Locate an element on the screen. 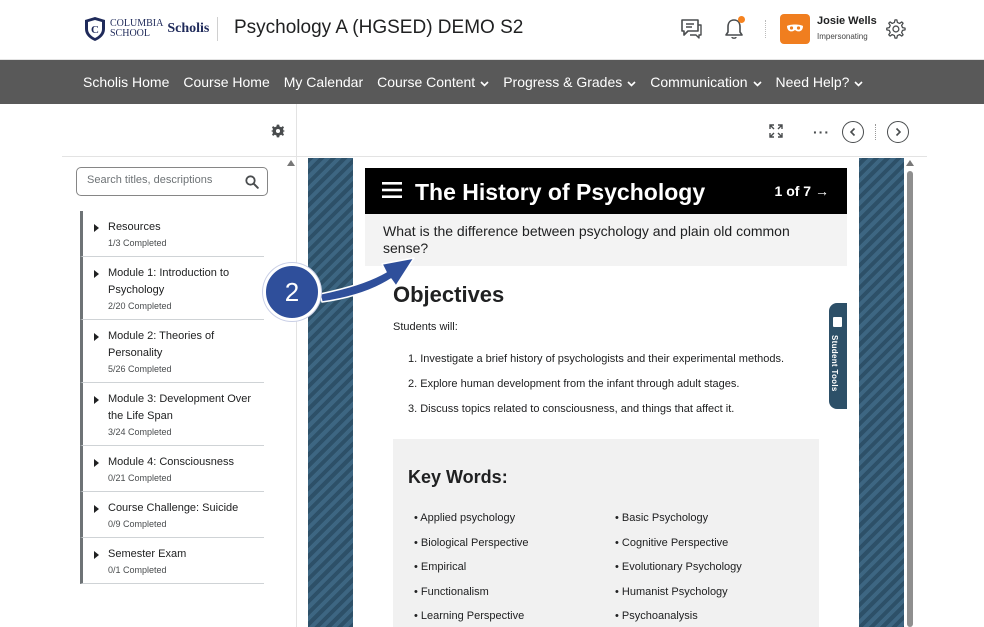  previous-topic-button is located at coordinates (853, 132).